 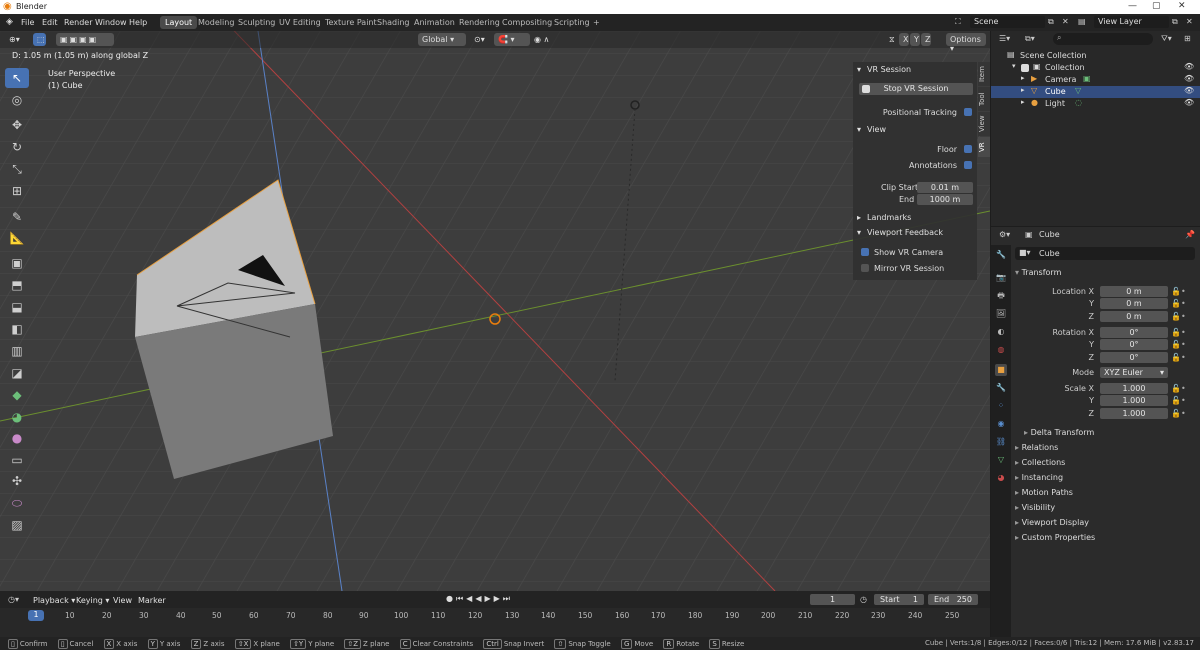 What do you see at coordinates (1134, 344) in the screenshot?
I see `rotation-y-field: 0°` at bounding box center [1134, 344].